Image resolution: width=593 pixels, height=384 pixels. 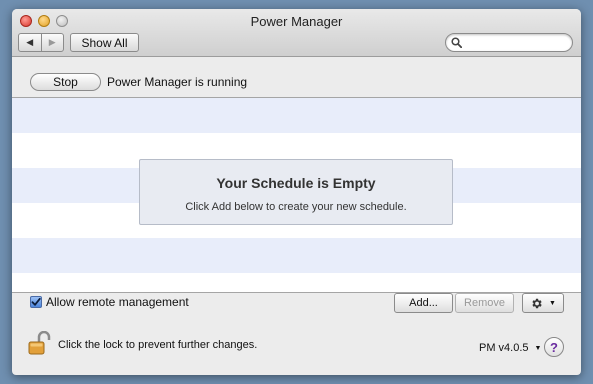 I want to click on navigation-segment: ◀ ▶, so click(x=41, y=42).